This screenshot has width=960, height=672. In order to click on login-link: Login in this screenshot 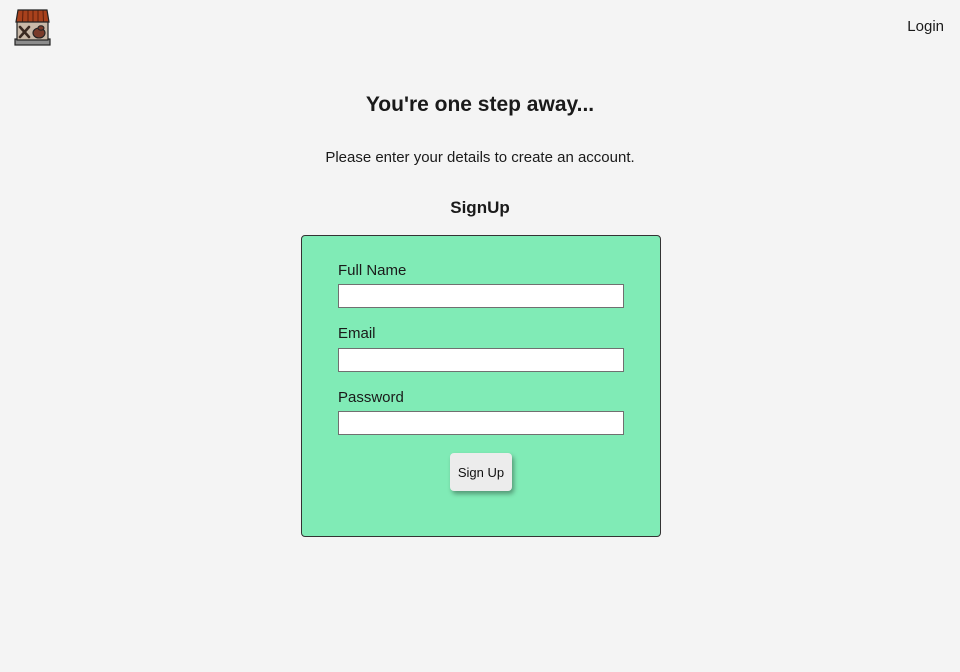, I will do `click(925, 26)`.